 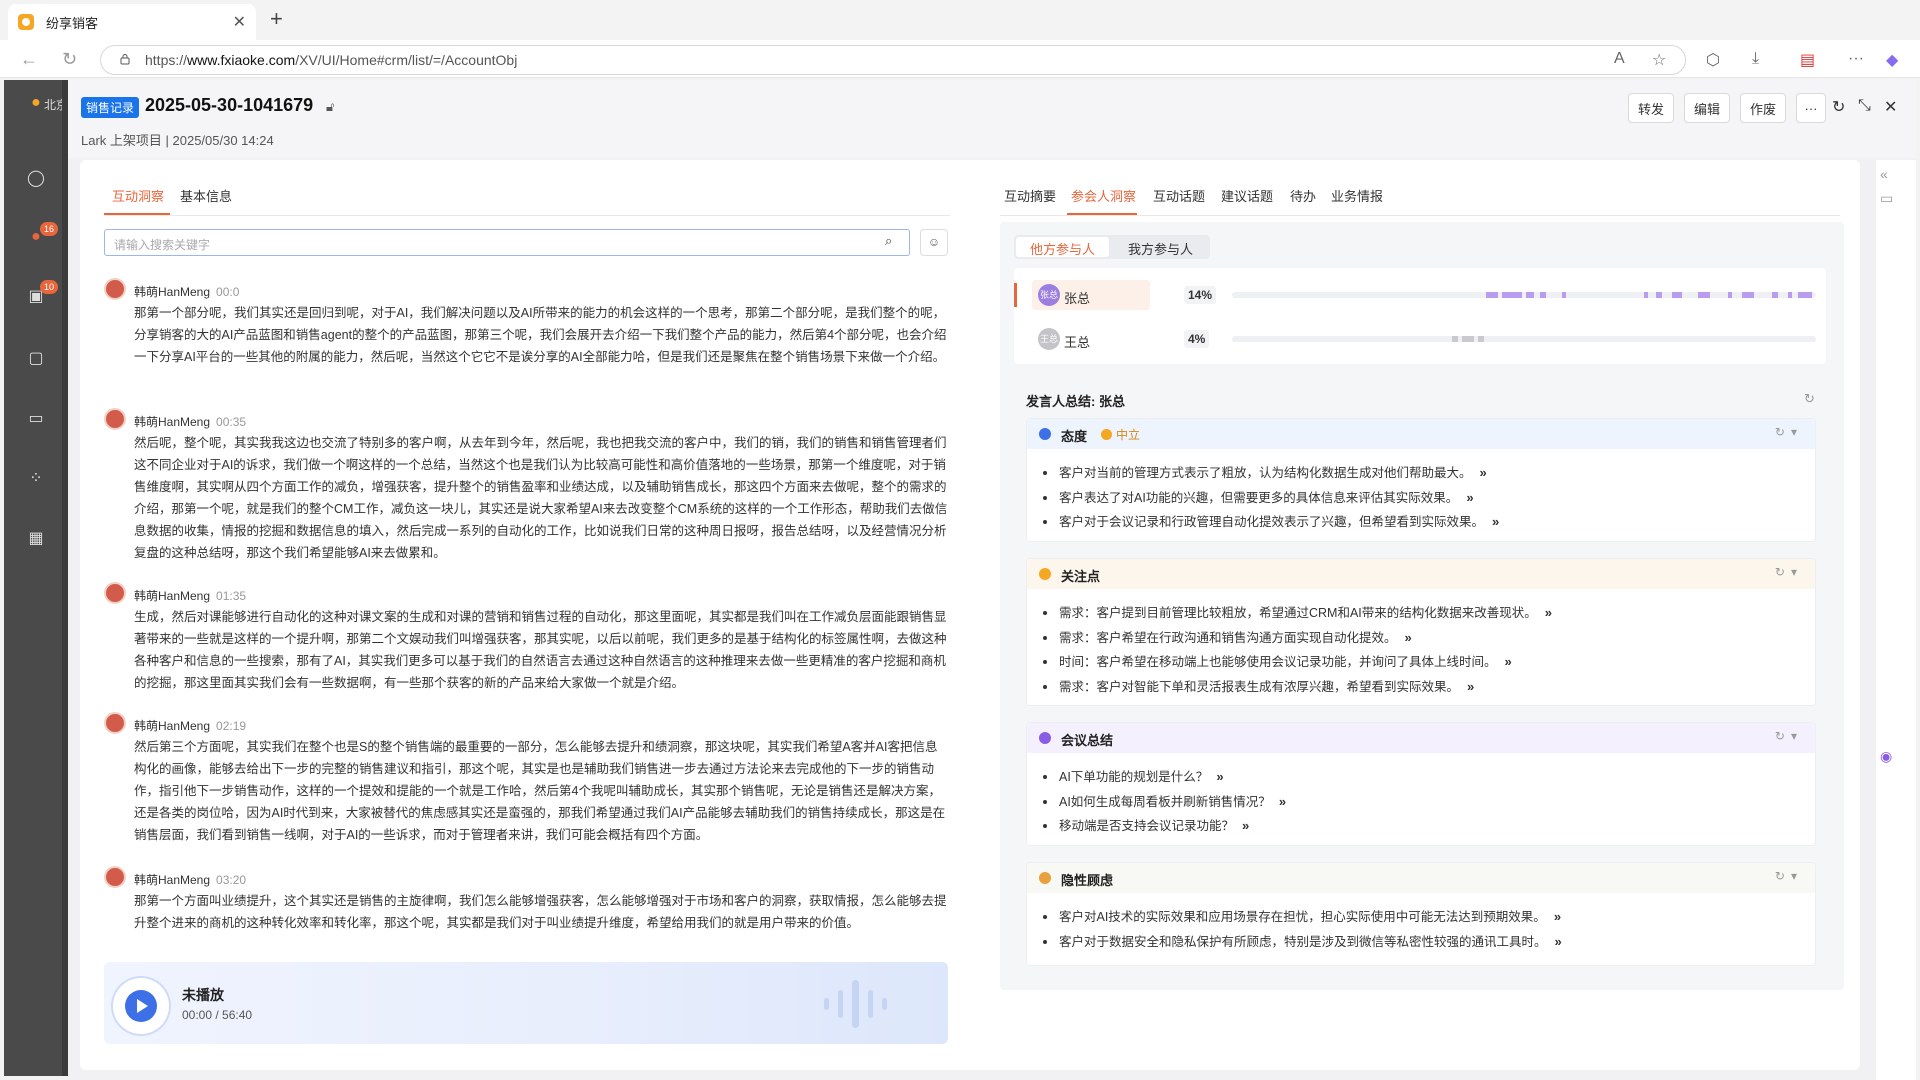 I want to click on timestamp: 03:20, so click(x=231, y=880).